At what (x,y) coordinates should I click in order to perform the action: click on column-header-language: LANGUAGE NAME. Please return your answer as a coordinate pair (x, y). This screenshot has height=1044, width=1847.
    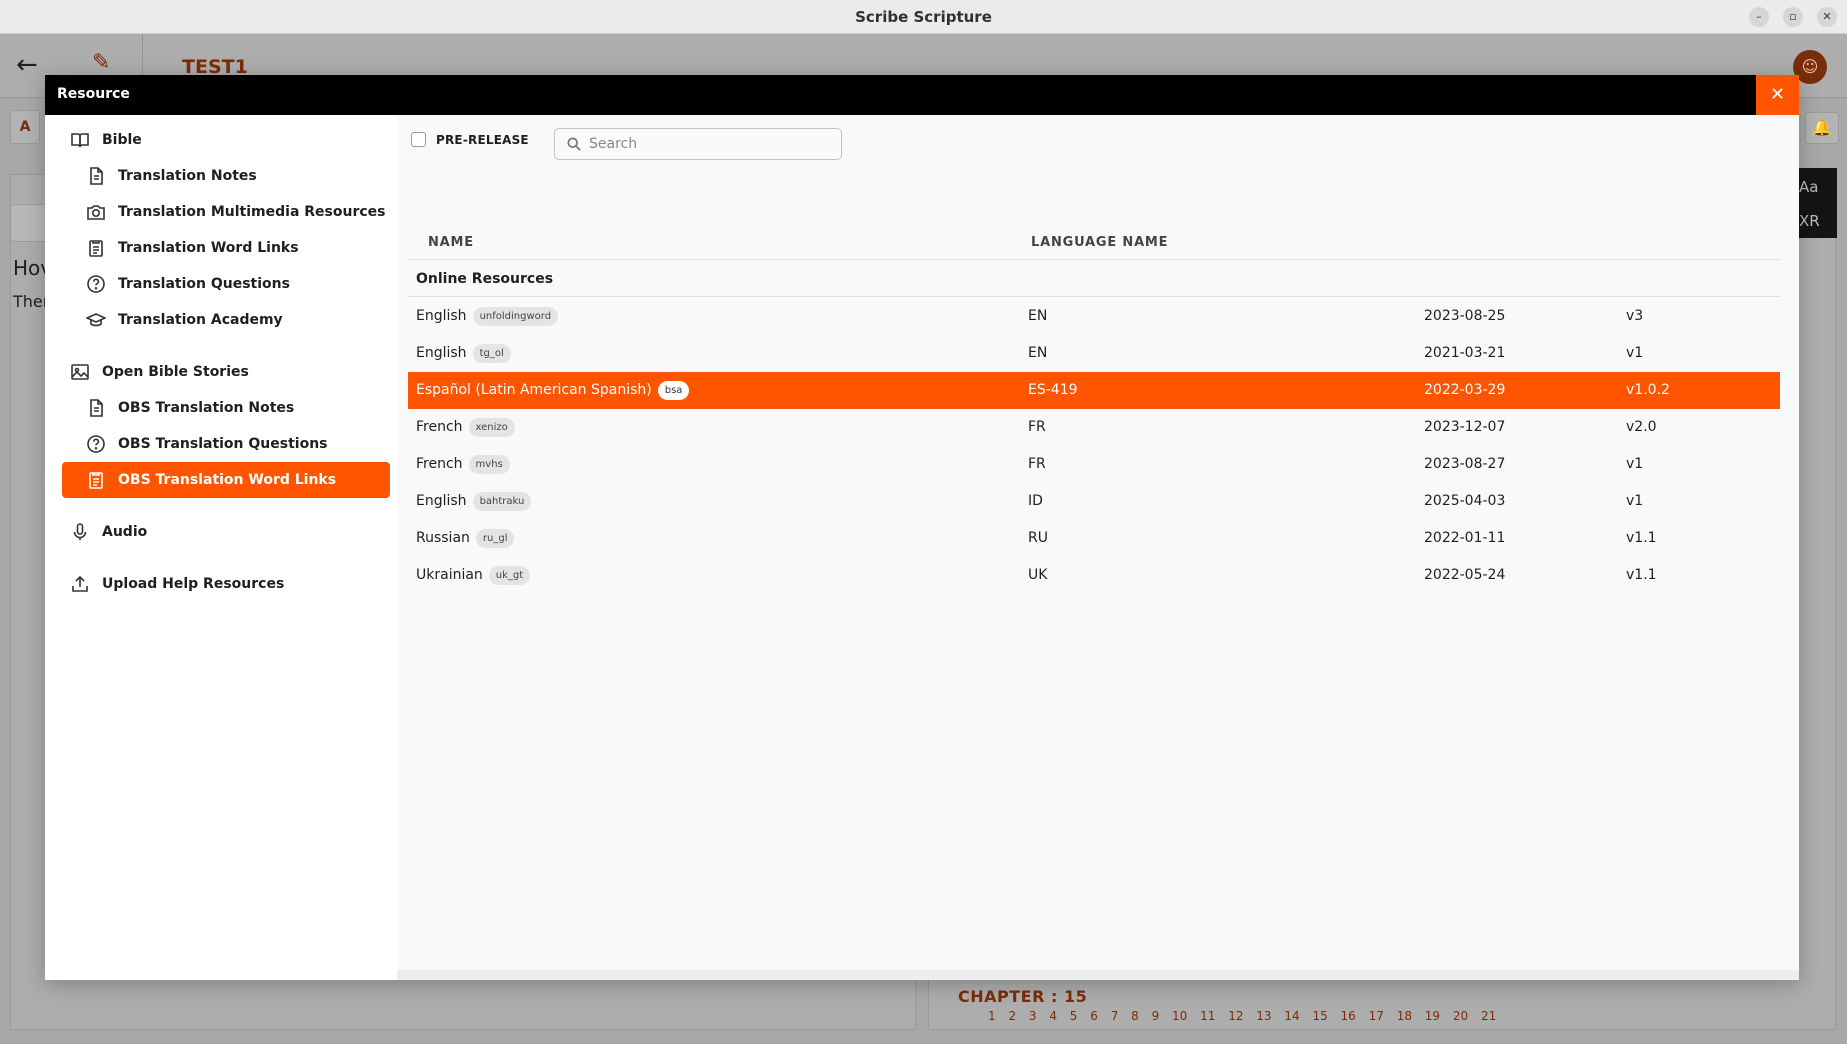
    Looking at the image, I should click on (1099, 242).